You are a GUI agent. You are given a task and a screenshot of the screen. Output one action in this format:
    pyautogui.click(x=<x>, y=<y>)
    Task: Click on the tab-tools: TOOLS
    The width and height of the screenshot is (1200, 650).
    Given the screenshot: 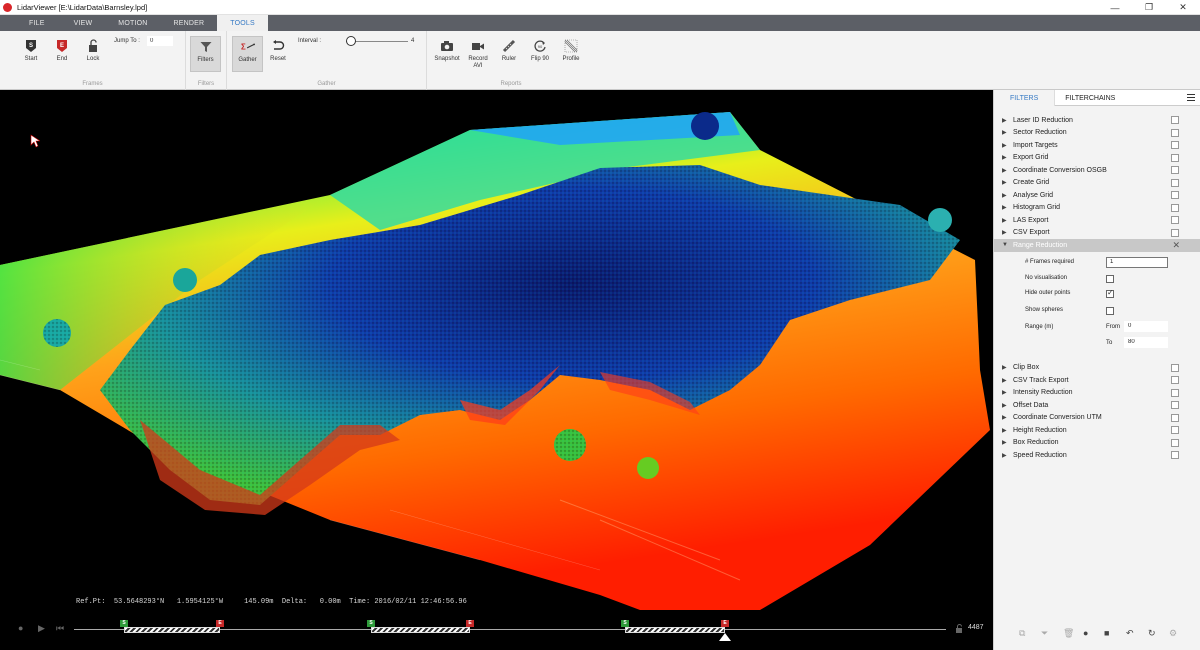 What is the action you would take?
    pyautogui.click(x=242, y=23)
    